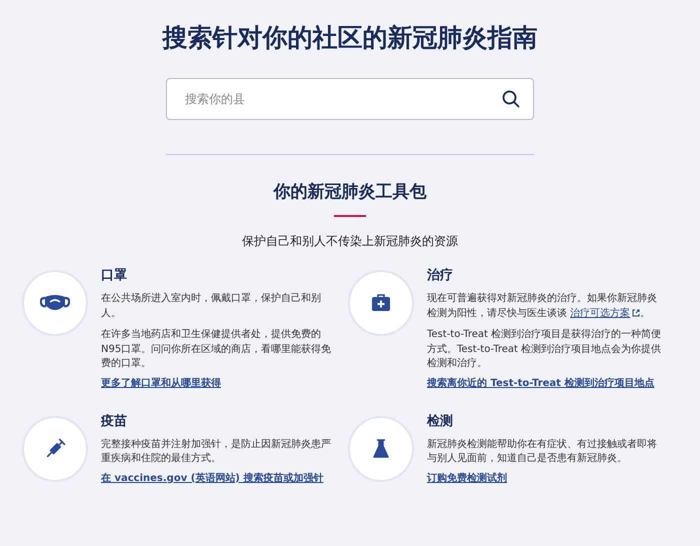 This screenshot has width=700, height=546. Describe the element at coordinates (381, 303) in the screenshot. I see `first-aid-kit-icon` at that location.